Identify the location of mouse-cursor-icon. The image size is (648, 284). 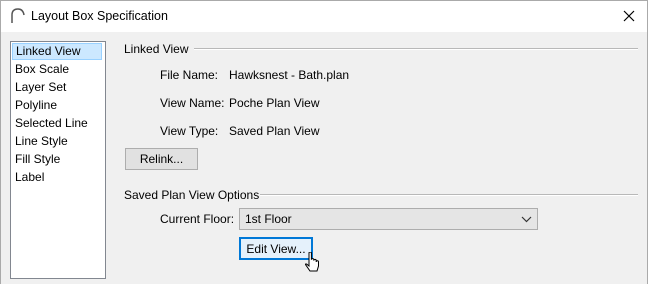
(312, 262).